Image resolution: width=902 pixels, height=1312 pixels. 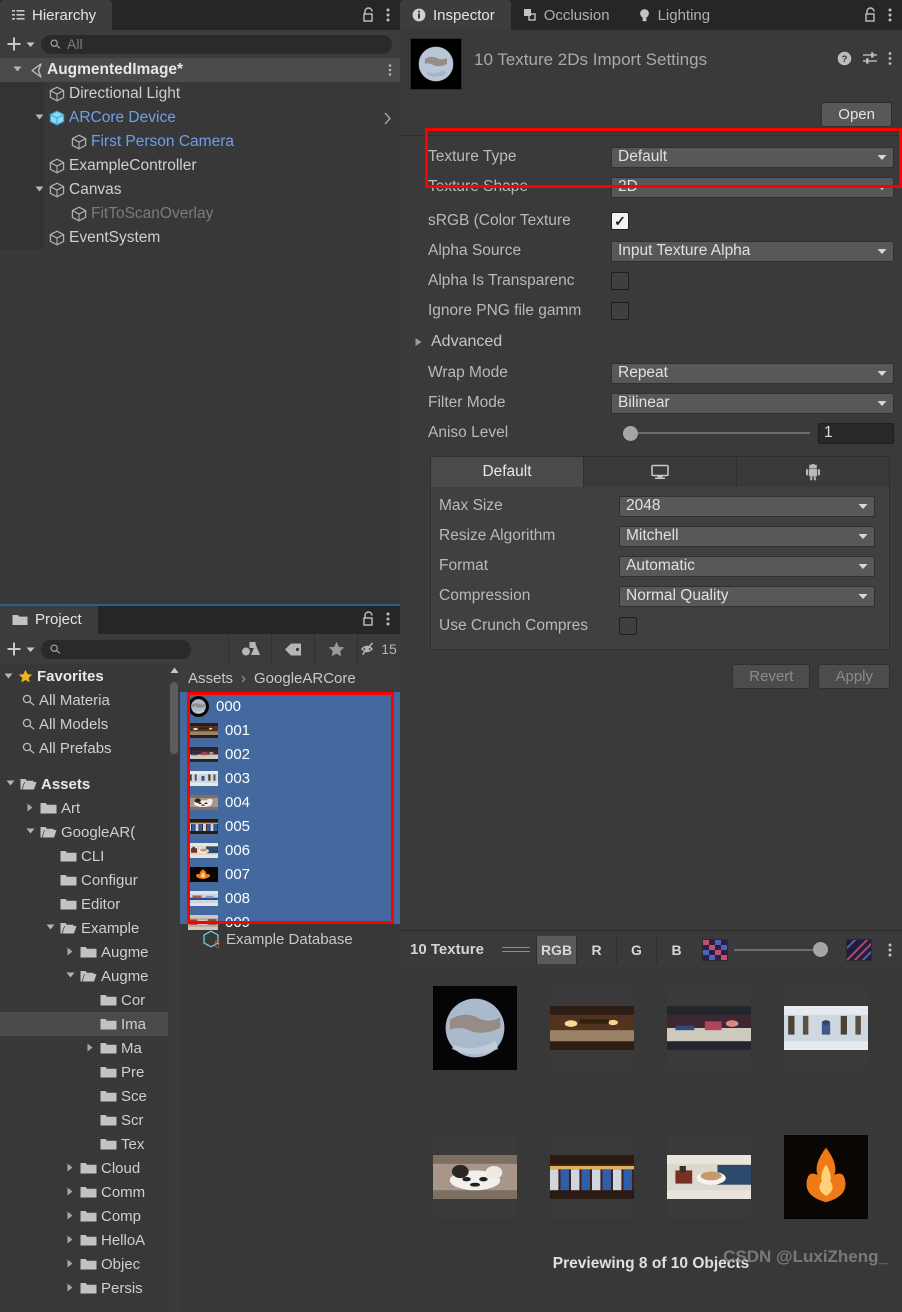 I want to click on revert-button: Revert, so click(x=771, y=676).